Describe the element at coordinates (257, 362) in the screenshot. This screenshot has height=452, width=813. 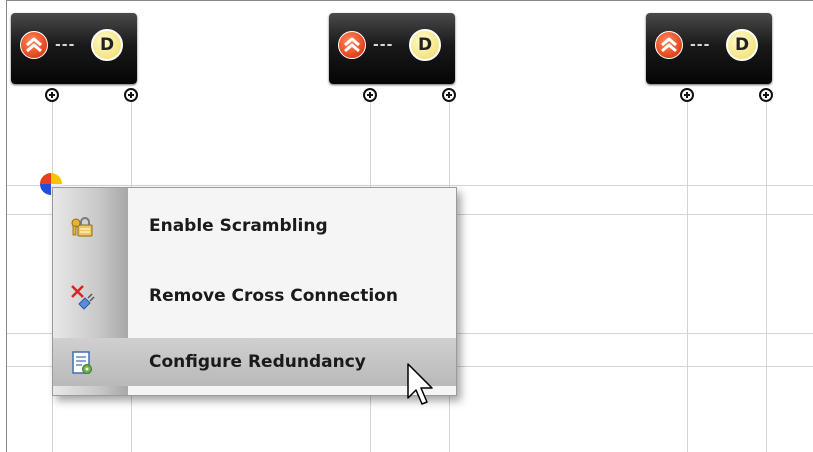
I see `menu-item-label: Configure Redundancy` at that location.